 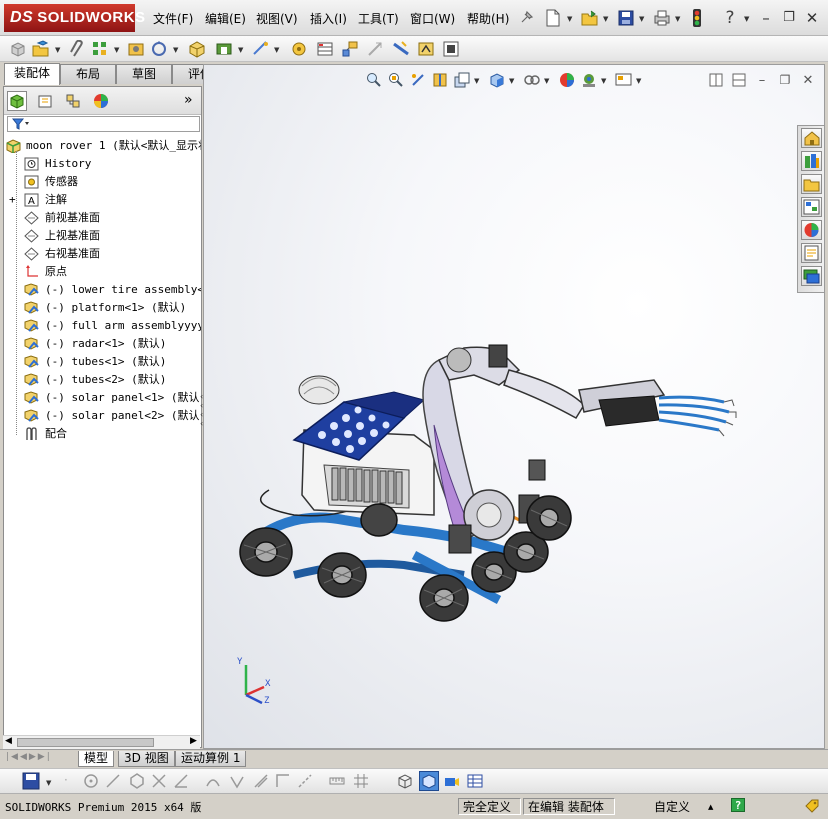 I want to click on explode-line-sketch-icon, so click(x=375, y=49).